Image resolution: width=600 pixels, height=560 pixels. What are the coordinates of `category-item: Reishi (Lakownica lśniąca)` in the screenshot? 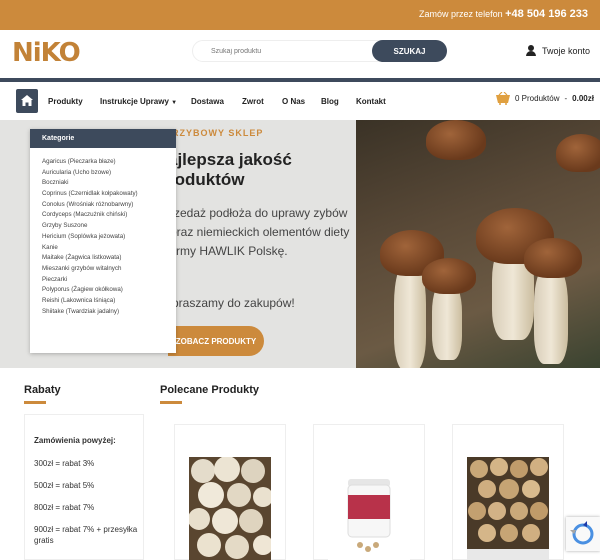 It's located at (109, 301).